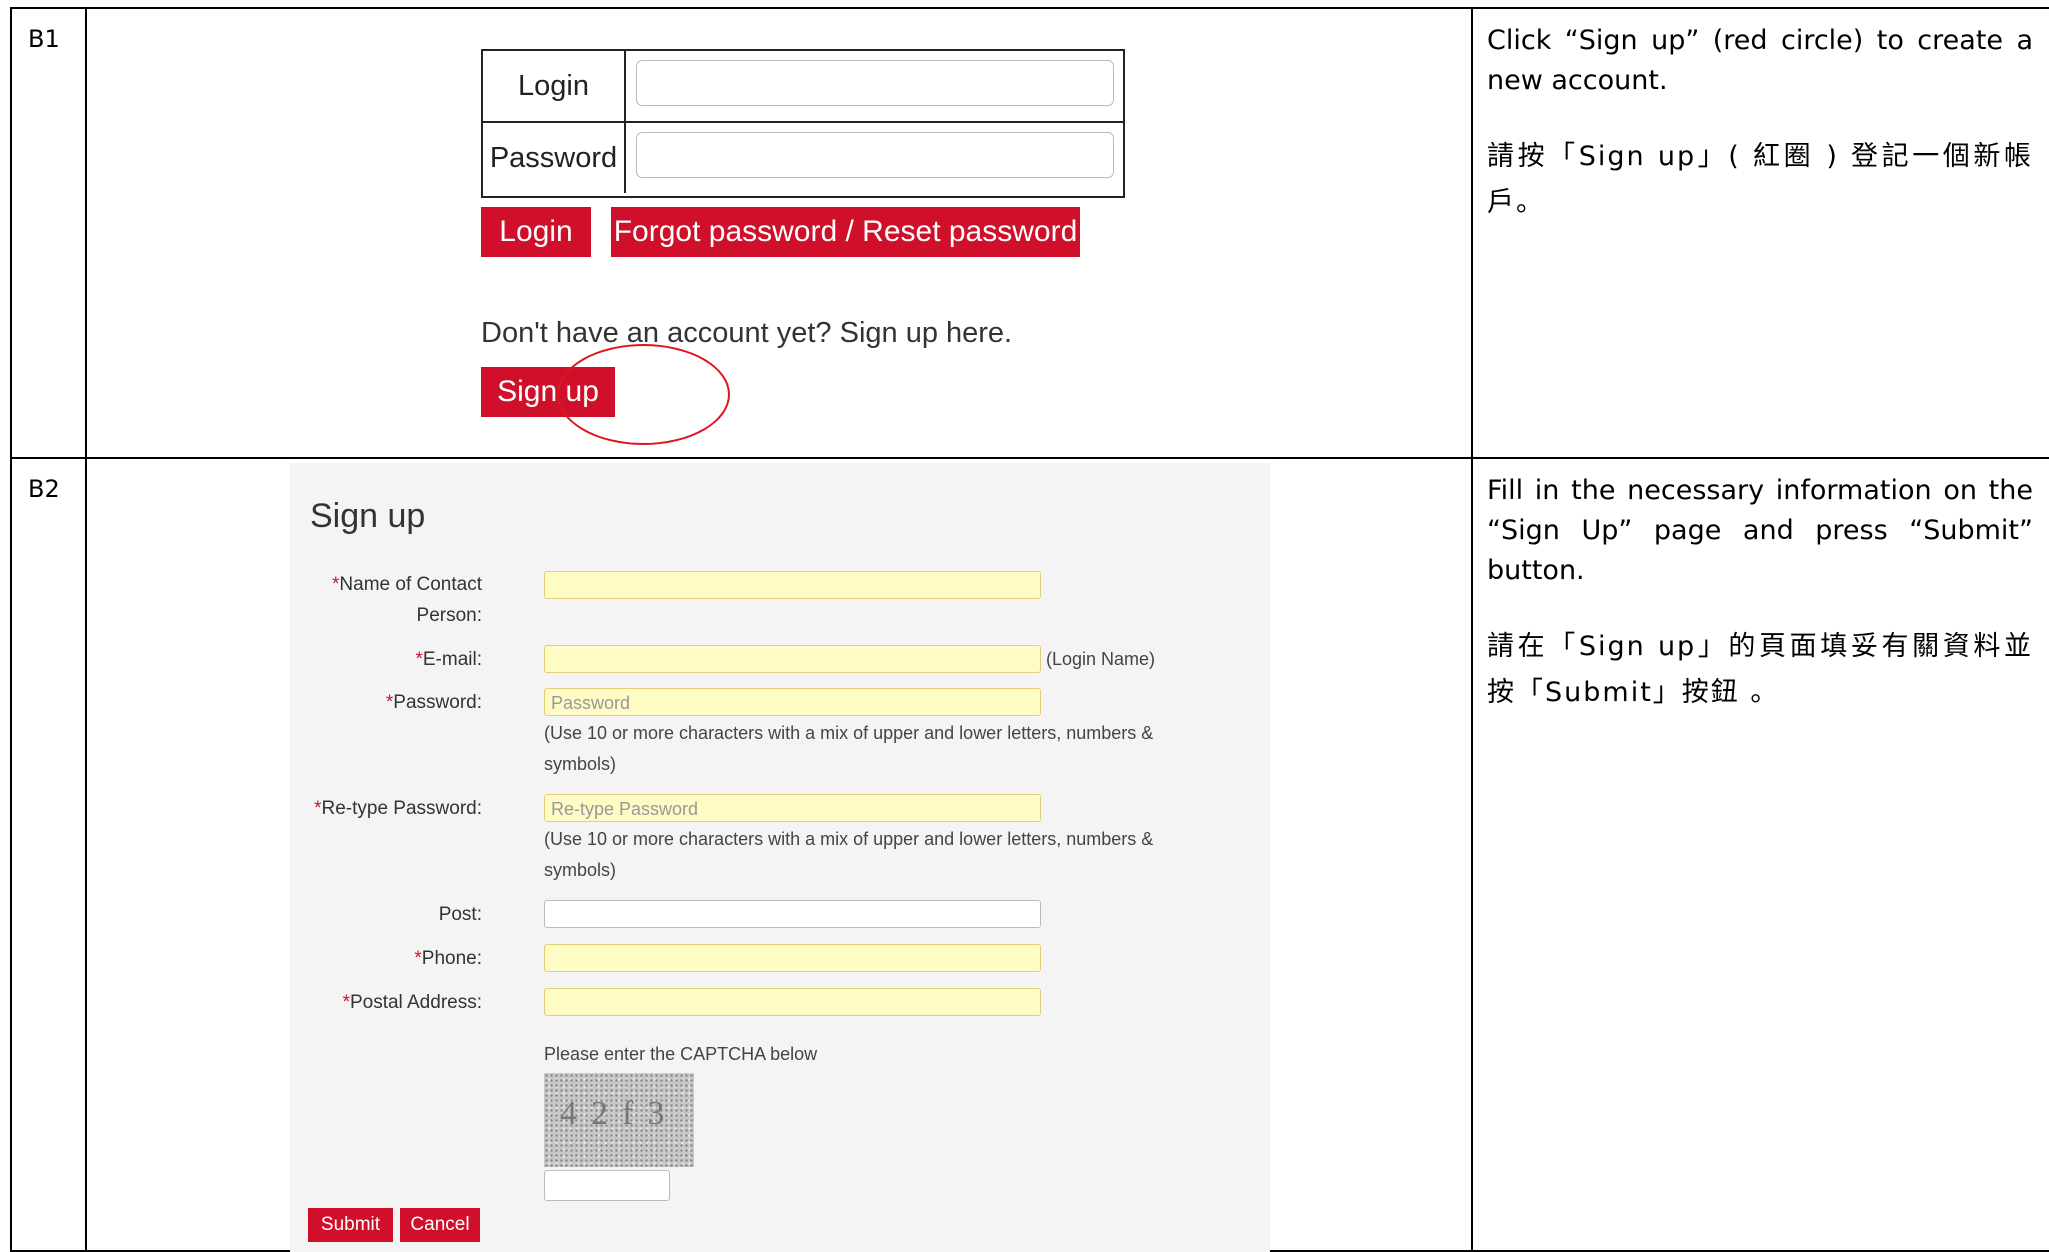 The height and width of the screenshot is (1252, 2049). What do you see at coordinates (607, 1185) in the screenshot?
I see `captcha-input` at bounding box center [607, 1185].